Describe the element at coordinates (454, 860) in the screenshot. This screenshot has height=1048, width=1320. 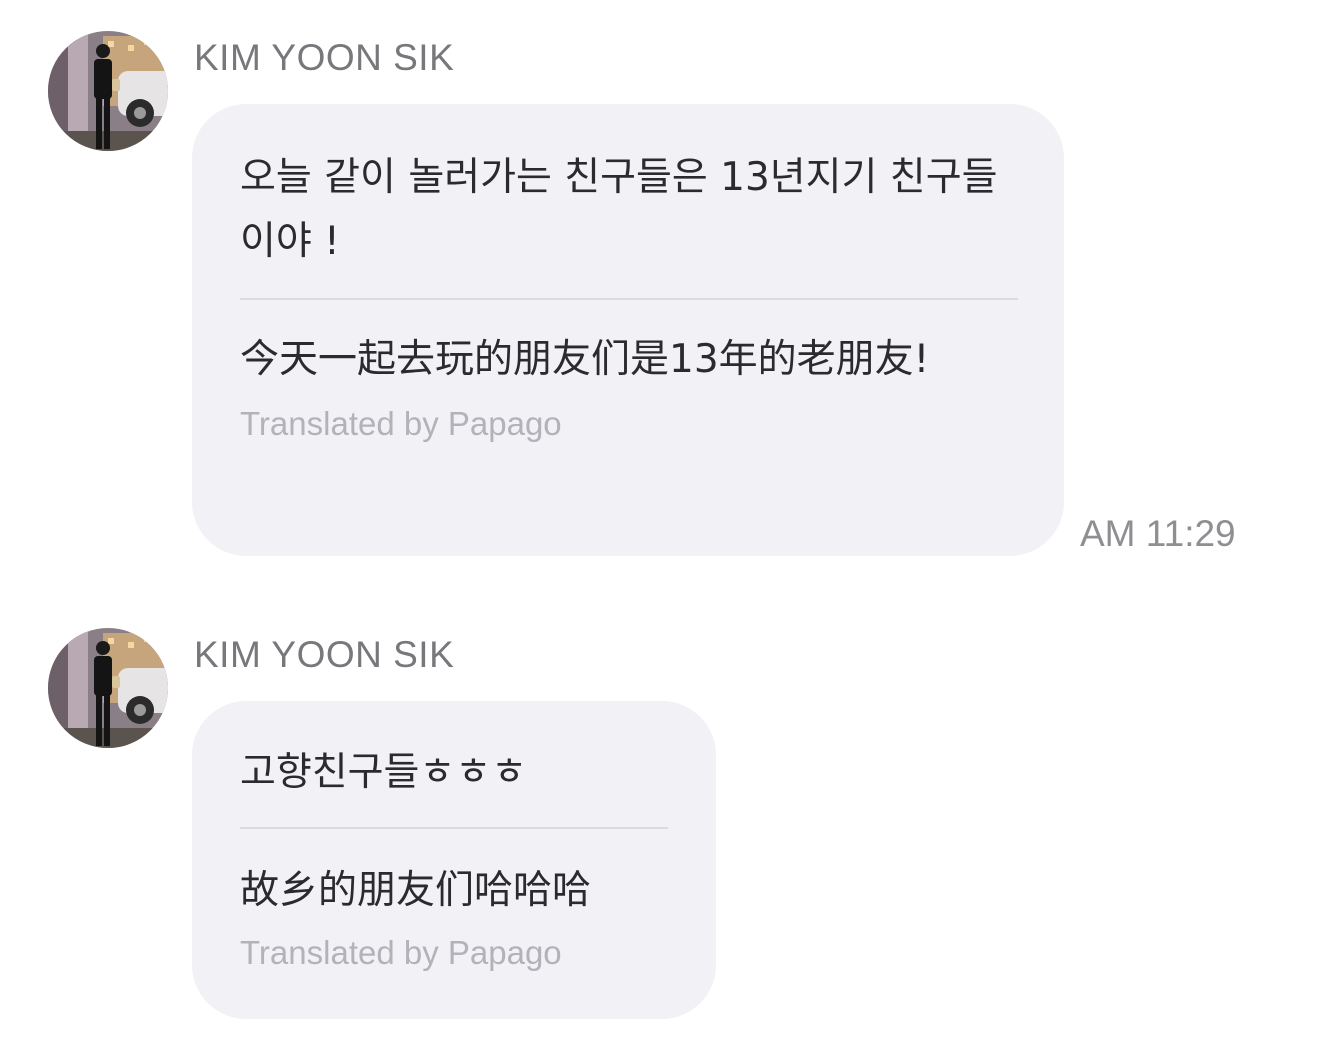
I see `message-bubble: 고향친구들ㅎㅎㅎ 故乡的朋友们哈哈哈 Translated by Papago` at that location.